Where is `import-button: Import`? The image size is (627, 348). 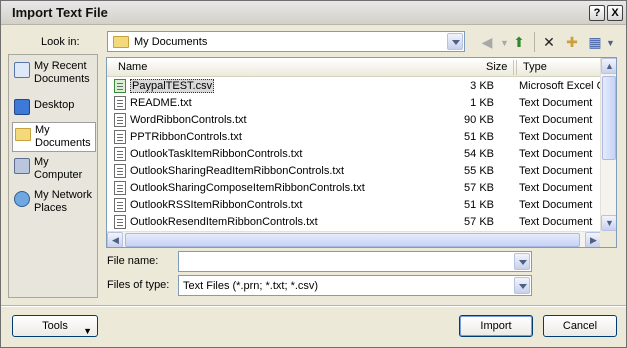
import-button: Import is located at coordinates (496, 326).